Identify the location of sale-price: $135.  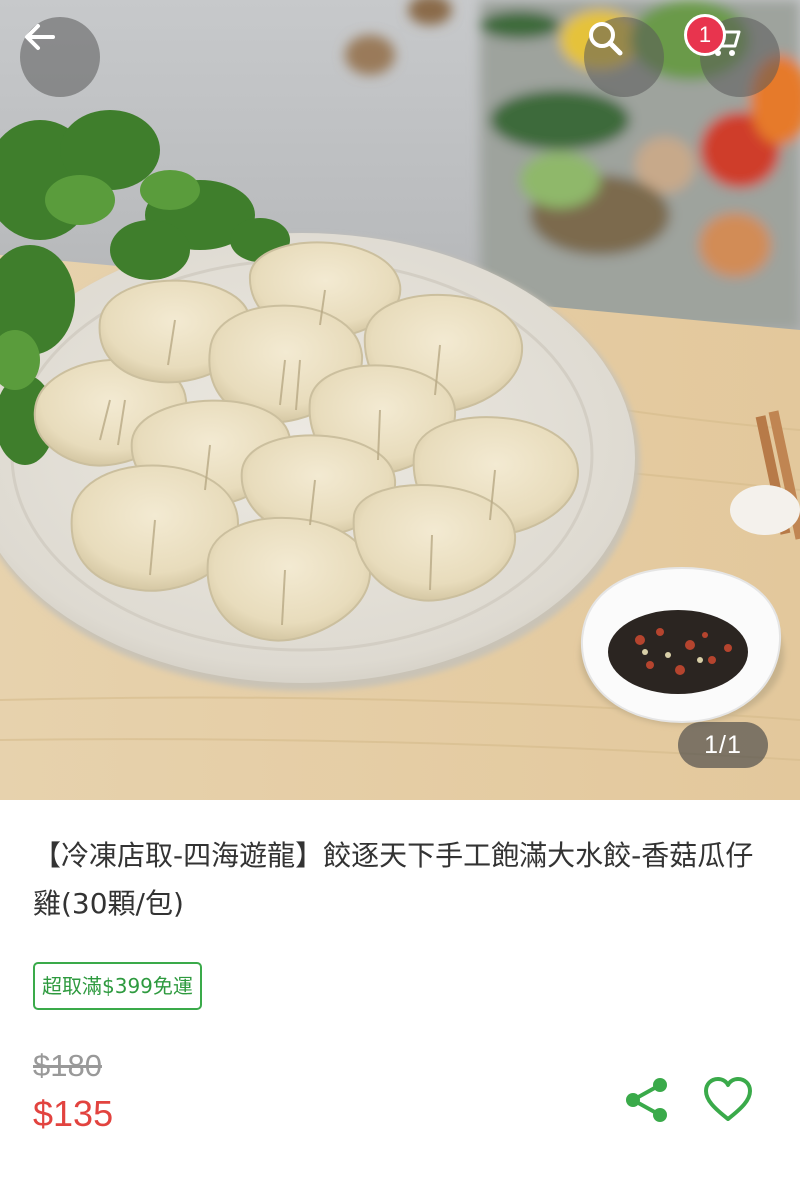
(73, 1113).